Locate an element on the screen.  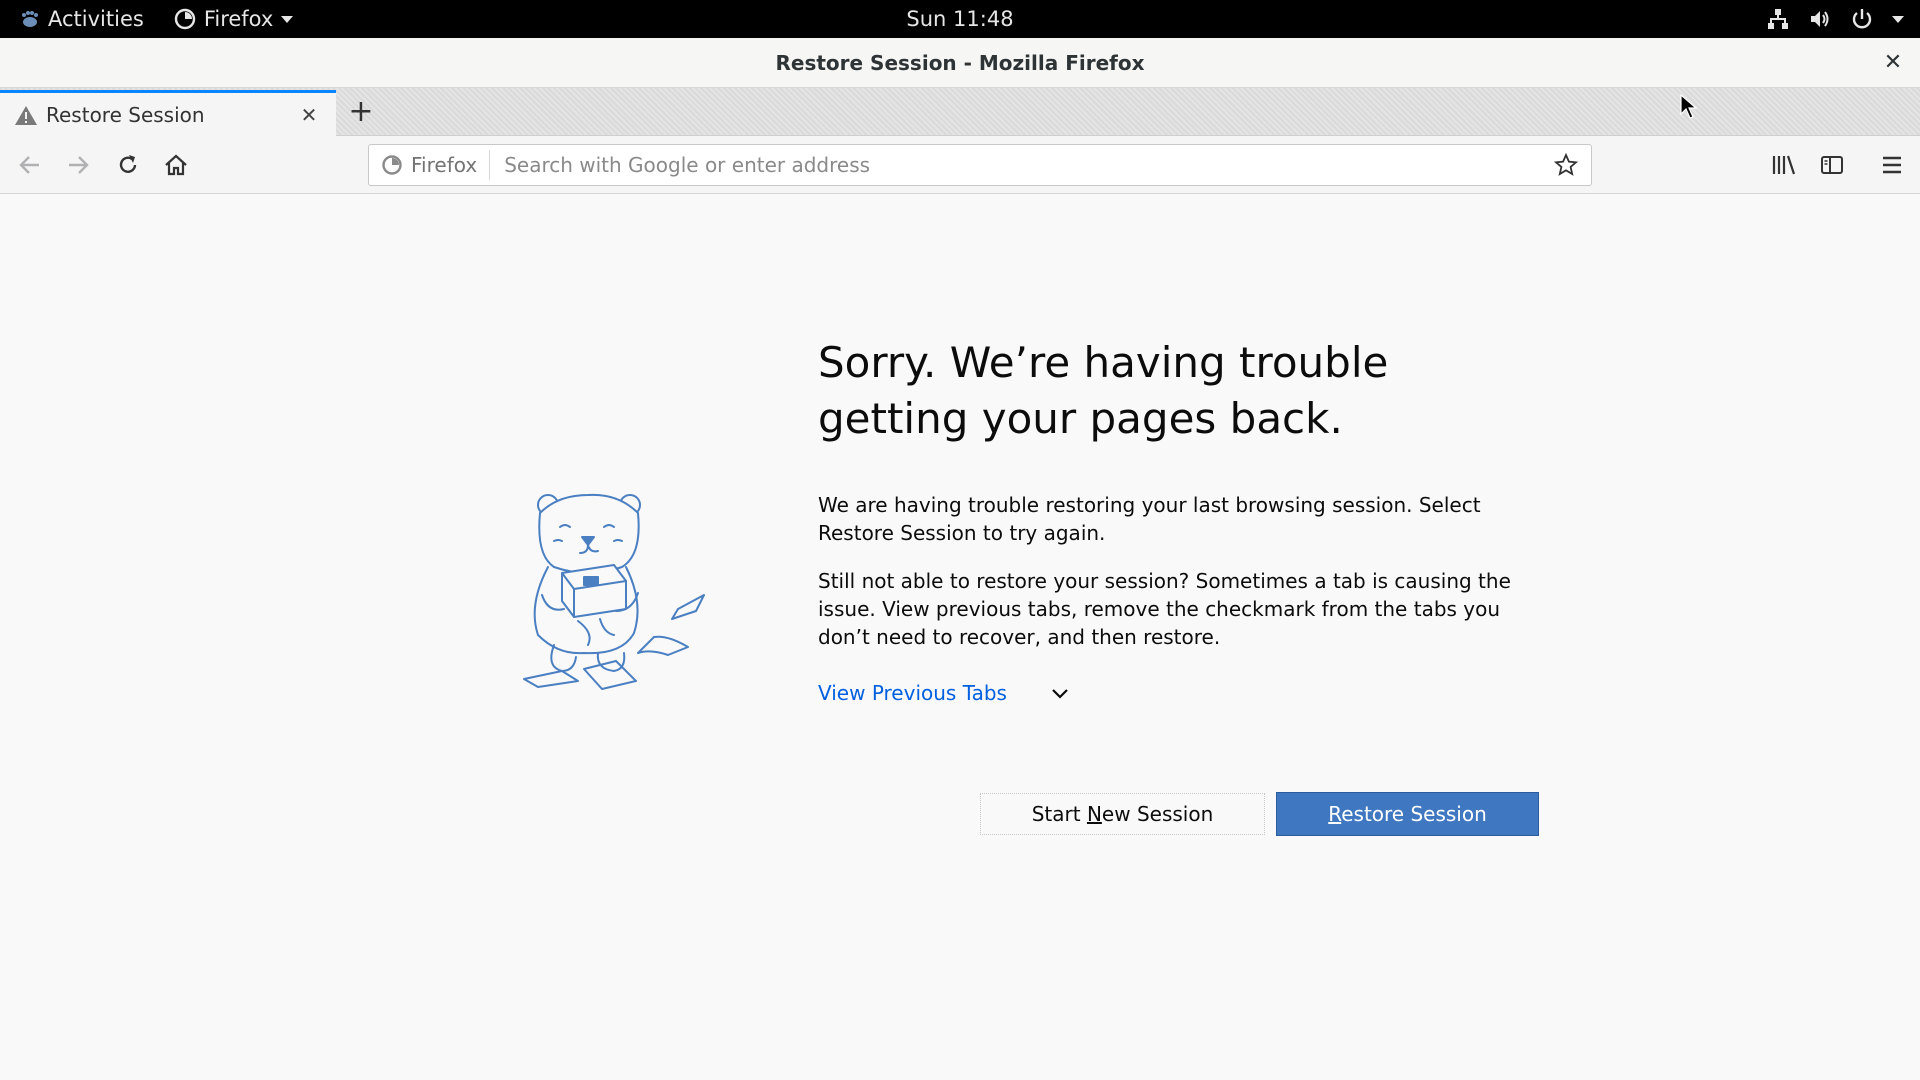
window-titlebar: Restore Session - Mozilla Firefox ✕ is located at coordinates (960, 63).